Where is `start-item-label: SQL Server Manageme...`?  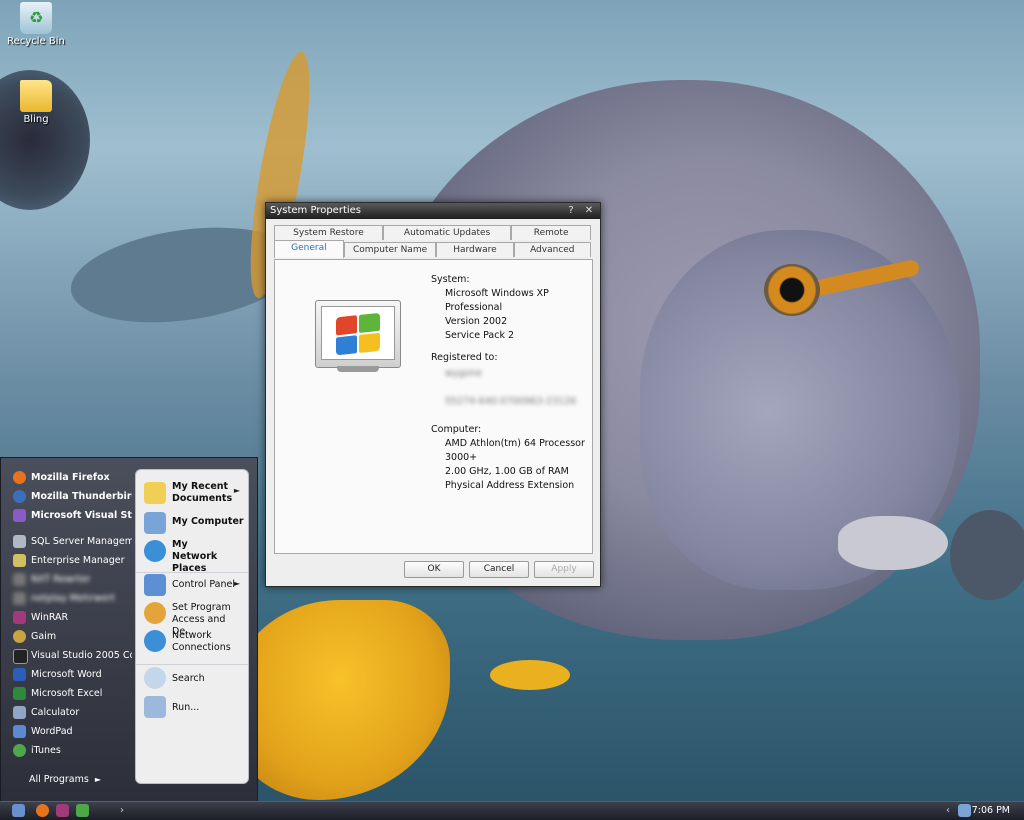
start-item-label: SQL Server Manageme... is located at coordinates (81, 541).